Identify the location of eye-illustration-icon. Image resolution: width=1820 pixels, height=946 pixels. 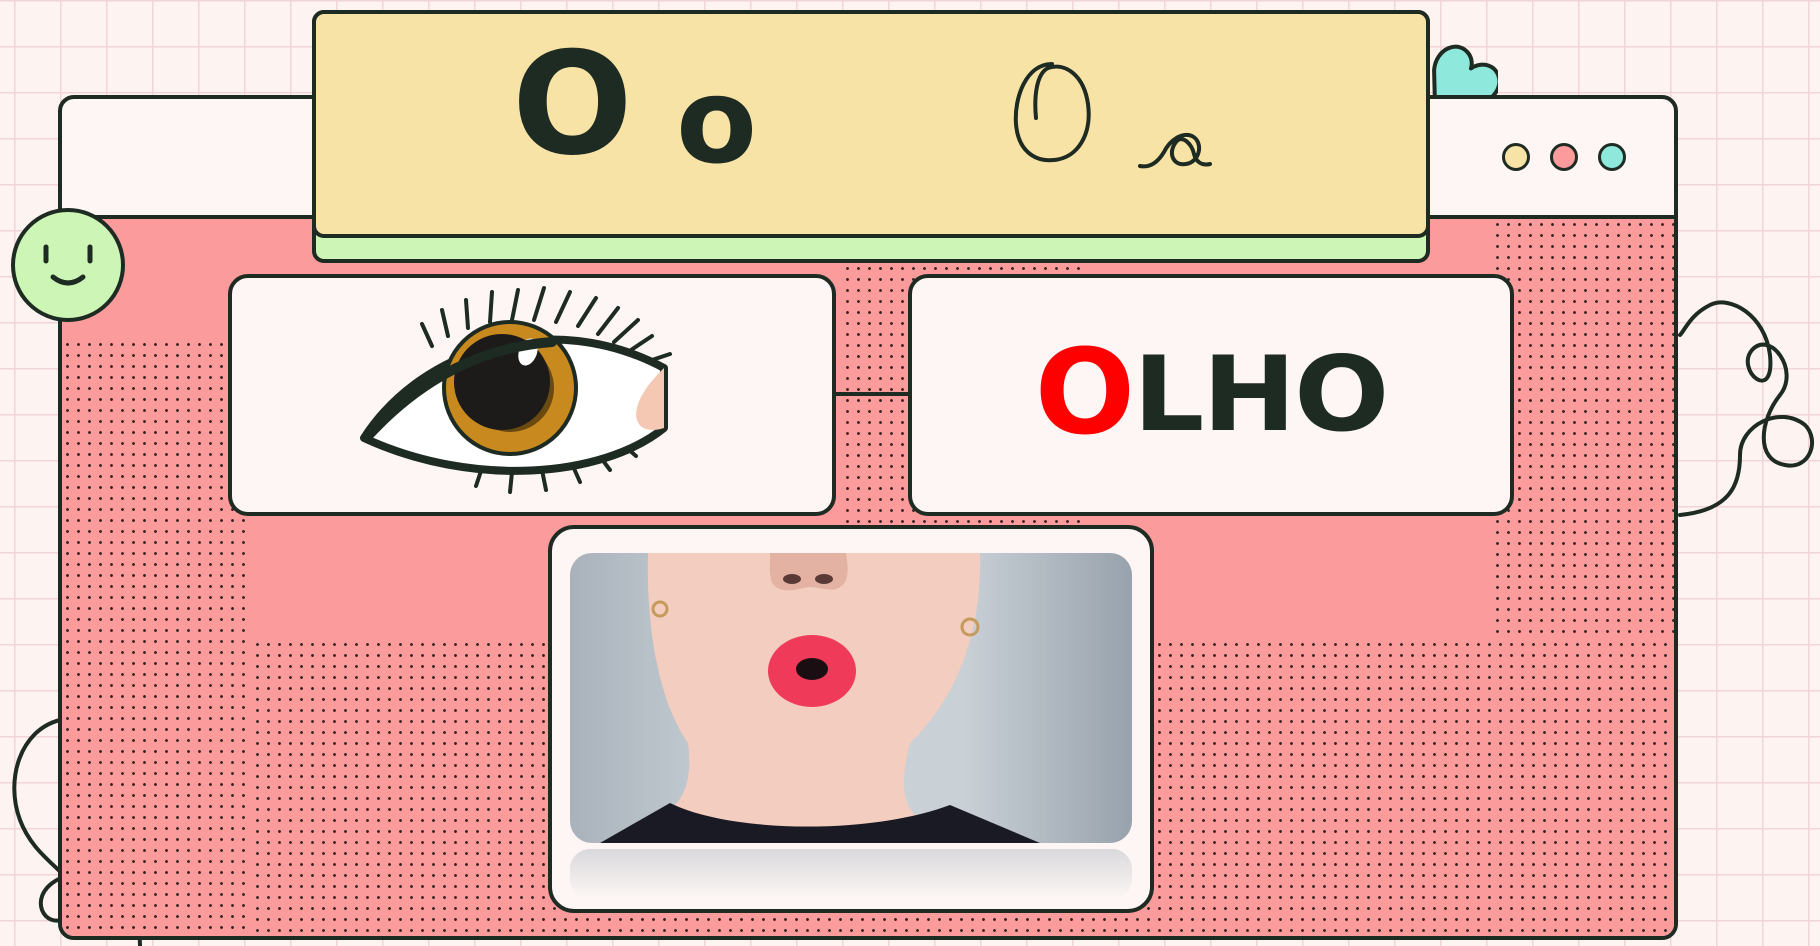
(516, 390).